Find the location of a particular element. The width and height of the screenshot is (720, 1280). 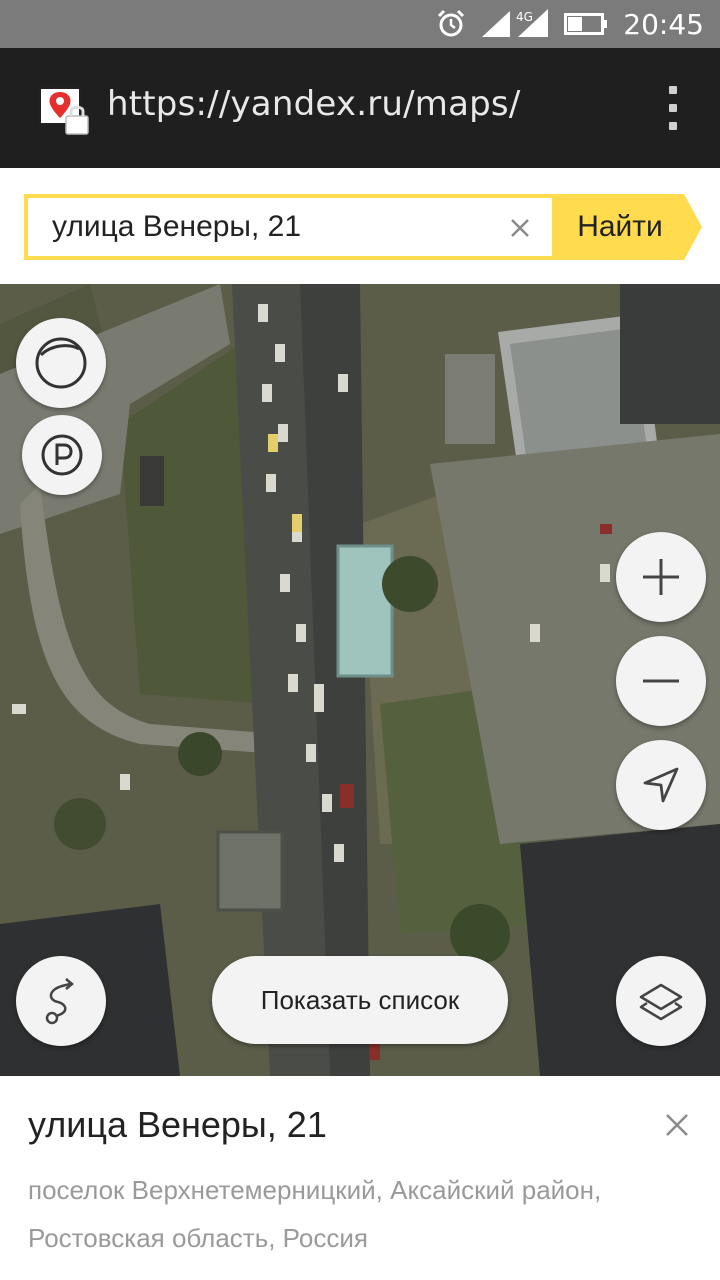

zoom-in-icon is located at coordinates (661, 577).